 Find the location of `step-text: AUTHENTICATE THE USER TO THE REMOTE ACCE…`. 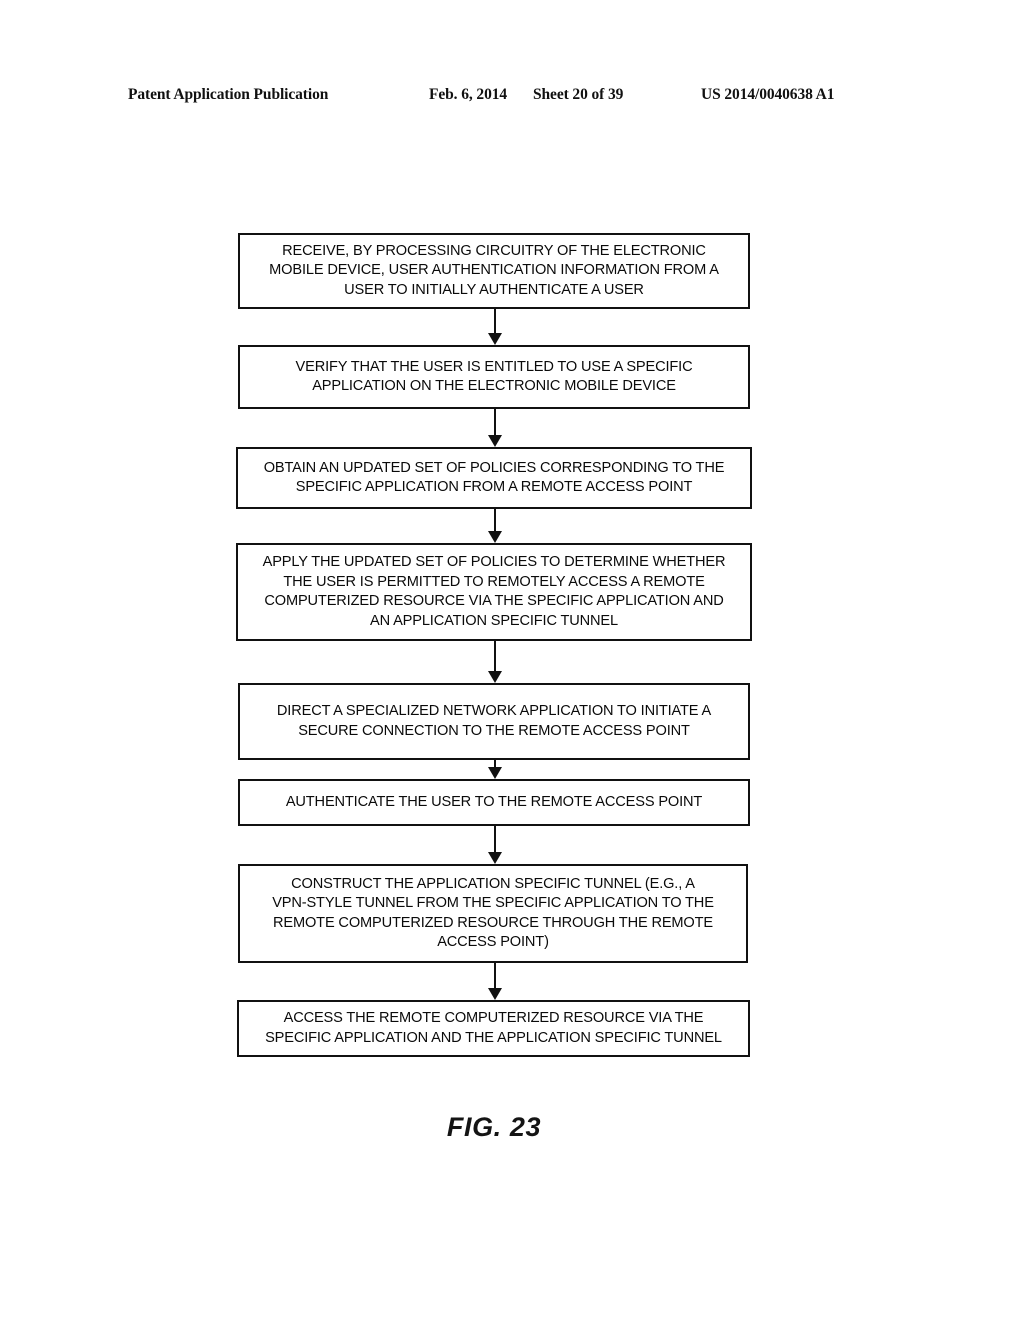

step-text: AUTHENTICATE THE USER TO THE REMOTE ACCE… is located at coordinates (494, 801).